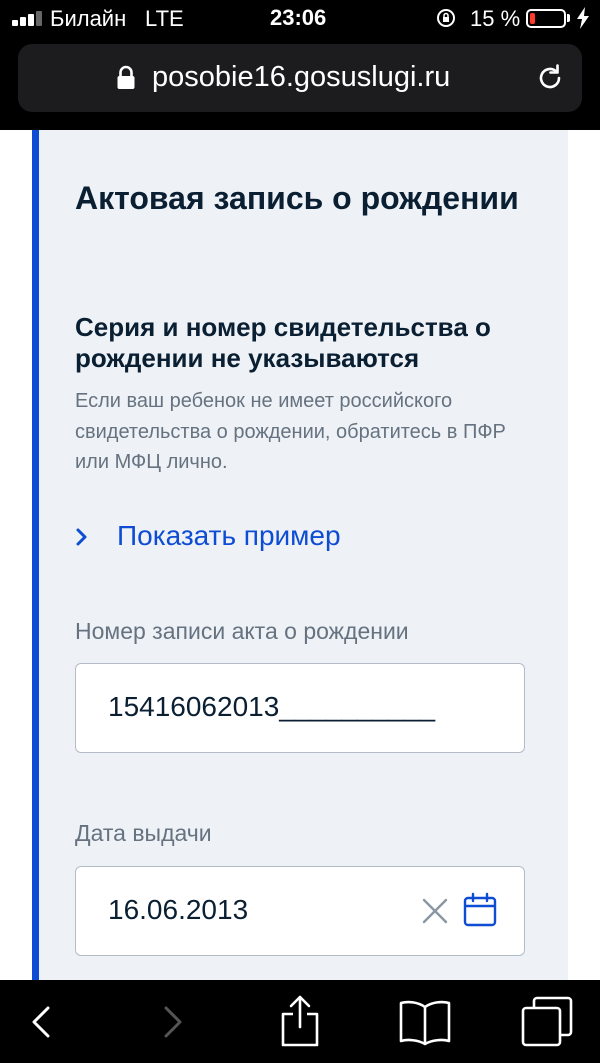 Image resolution: width=600 pixels, height=1063 pixels. I want to click on chevron-right-icon, so click(81, 537).